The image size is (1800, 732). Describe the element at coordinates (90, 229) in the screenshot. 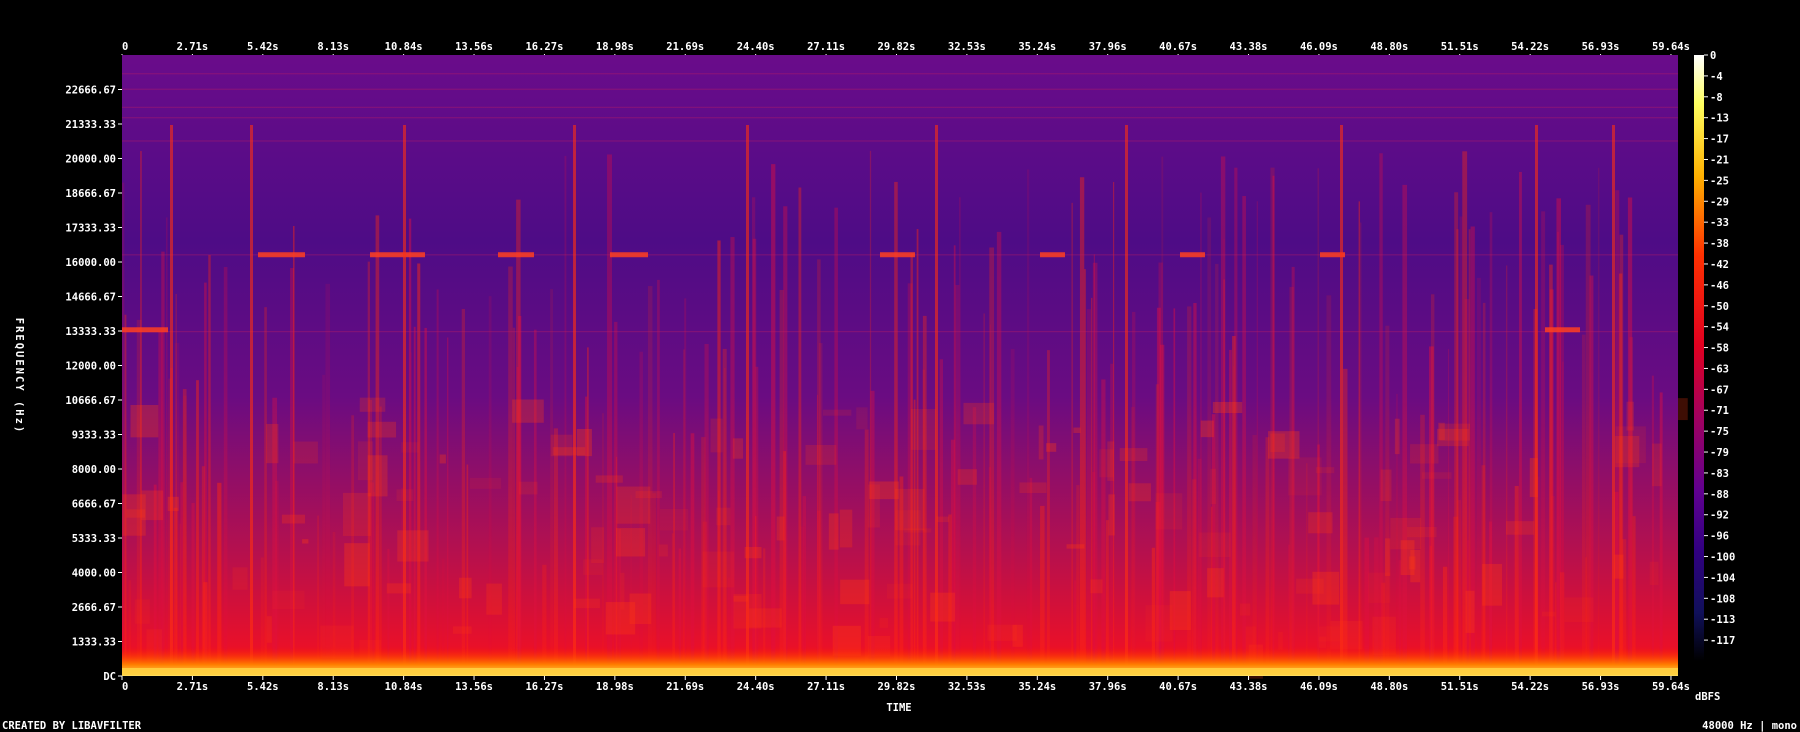

I see `frequency-tick-label: 17333.33` at that location.